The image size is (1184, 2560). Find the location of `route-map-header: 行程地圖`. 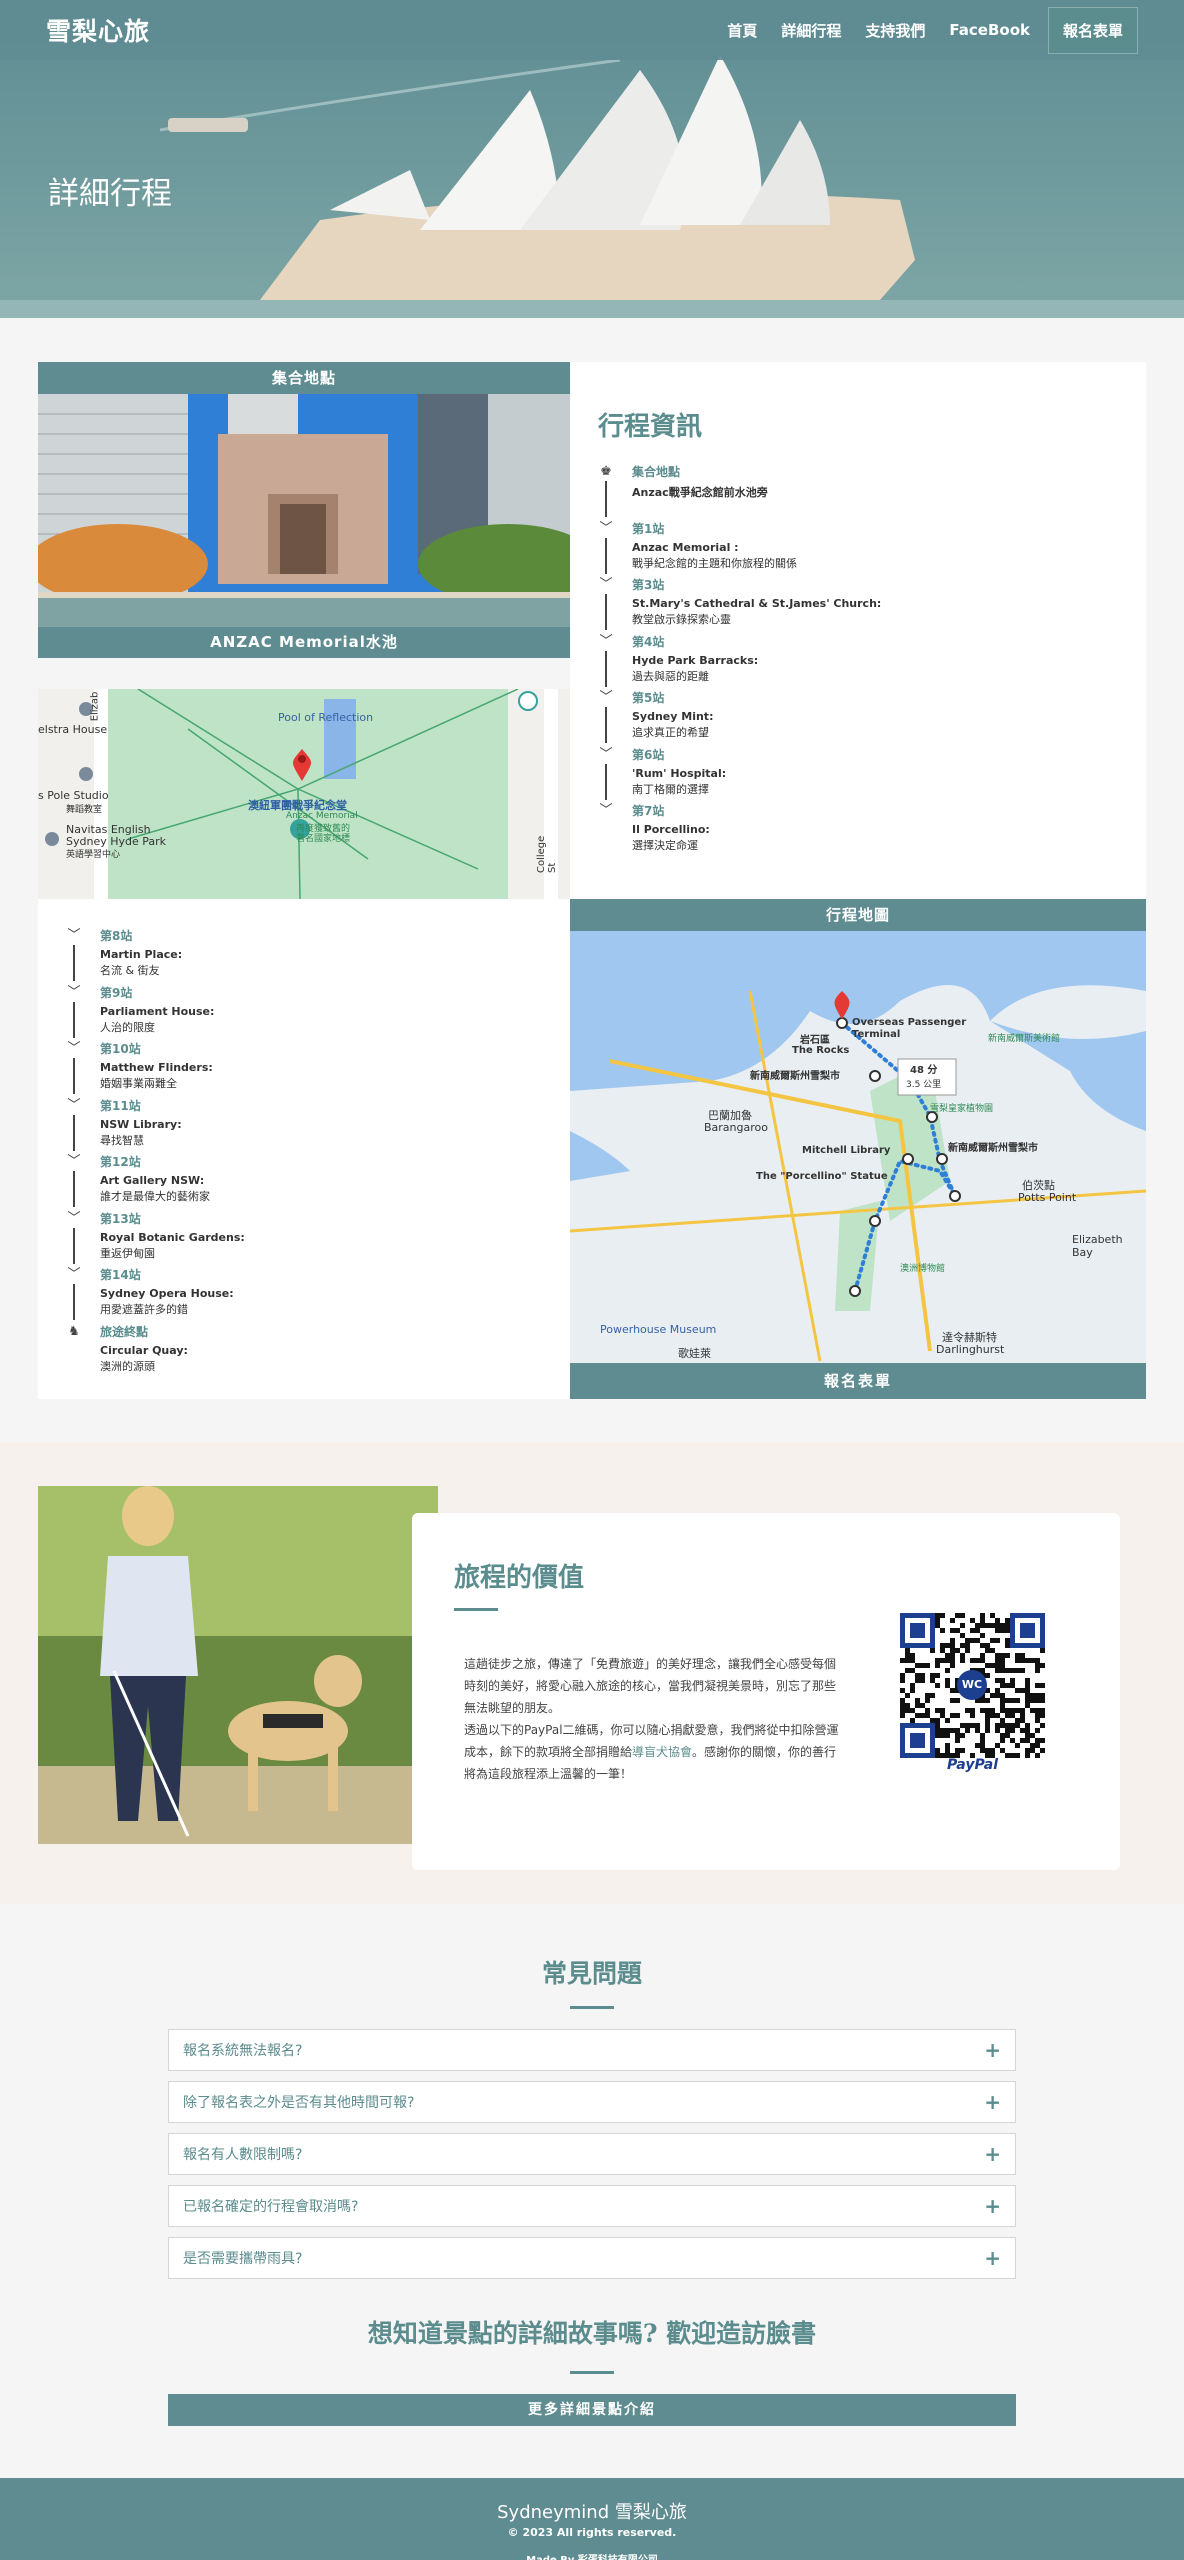

route-map-header: 行程地圖 is located at coordinates (858, 915).